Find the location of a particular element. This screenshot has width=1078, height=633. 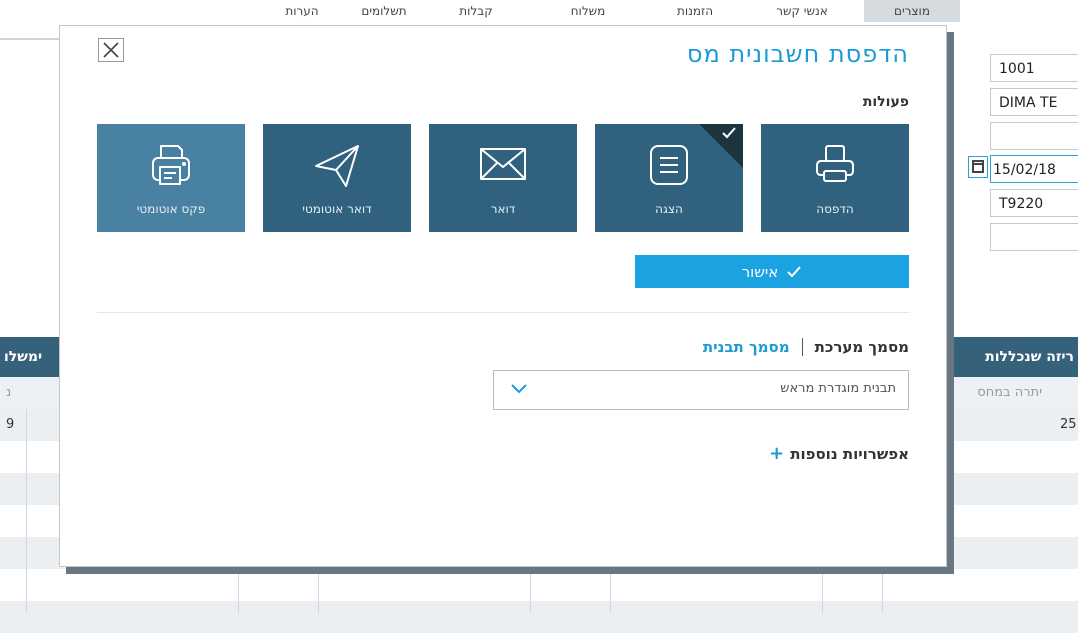

table-row is located at coordinates (539, 617).